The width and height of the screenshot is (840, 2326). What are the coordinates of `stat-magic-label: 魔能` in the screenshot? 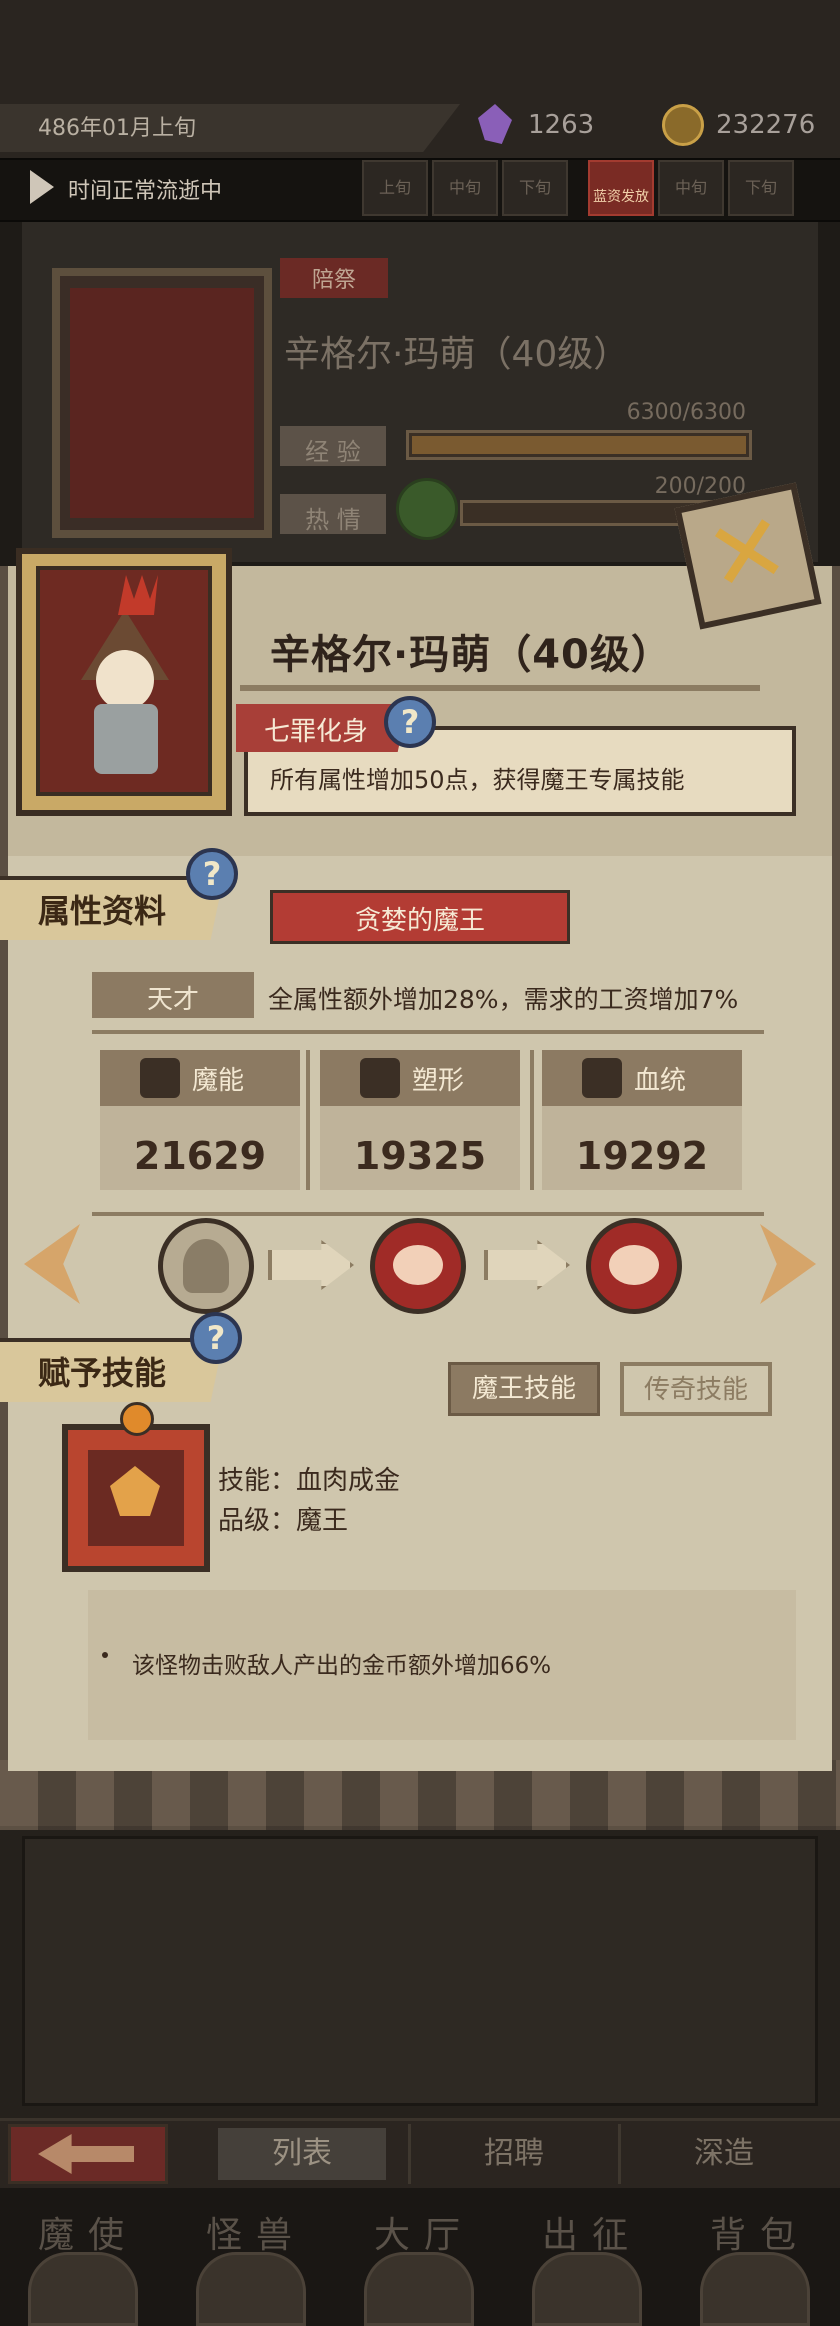 It's located at (218, 1081).